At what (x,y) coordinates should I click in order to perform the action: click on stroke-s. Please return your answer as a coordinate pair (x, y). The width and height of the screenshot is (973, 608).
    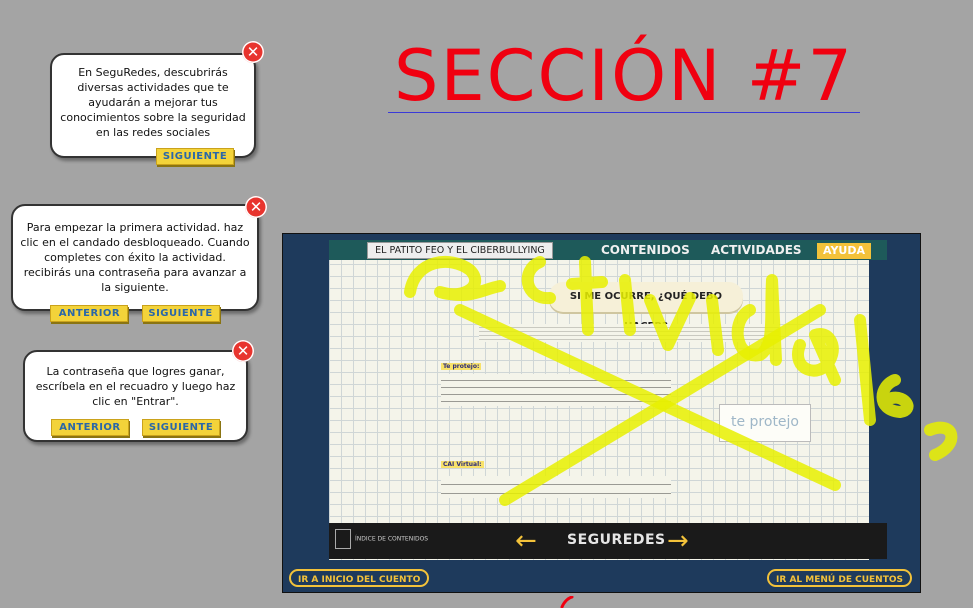
    Looking at the image, I should click on (941, 441).